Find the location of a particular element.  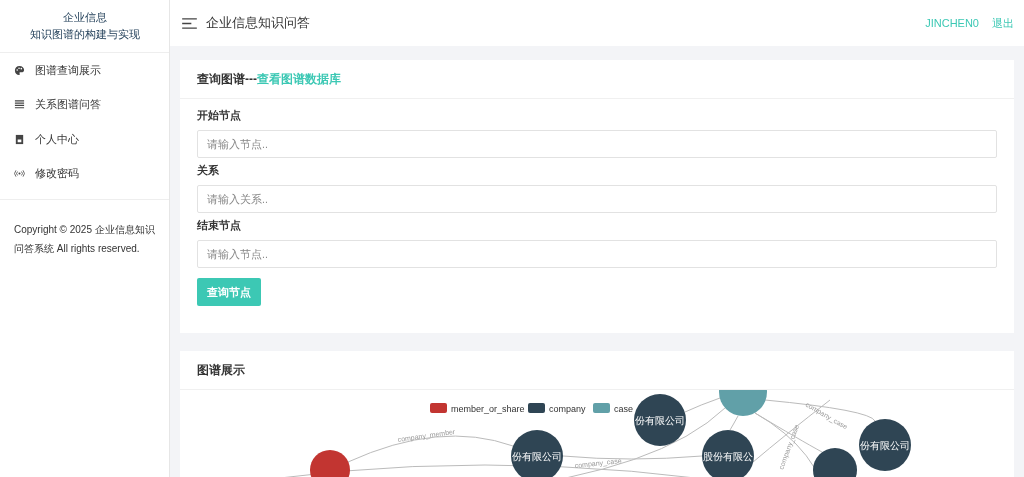

card-title: 查询图谱--- is located at coordinates (227, 79).